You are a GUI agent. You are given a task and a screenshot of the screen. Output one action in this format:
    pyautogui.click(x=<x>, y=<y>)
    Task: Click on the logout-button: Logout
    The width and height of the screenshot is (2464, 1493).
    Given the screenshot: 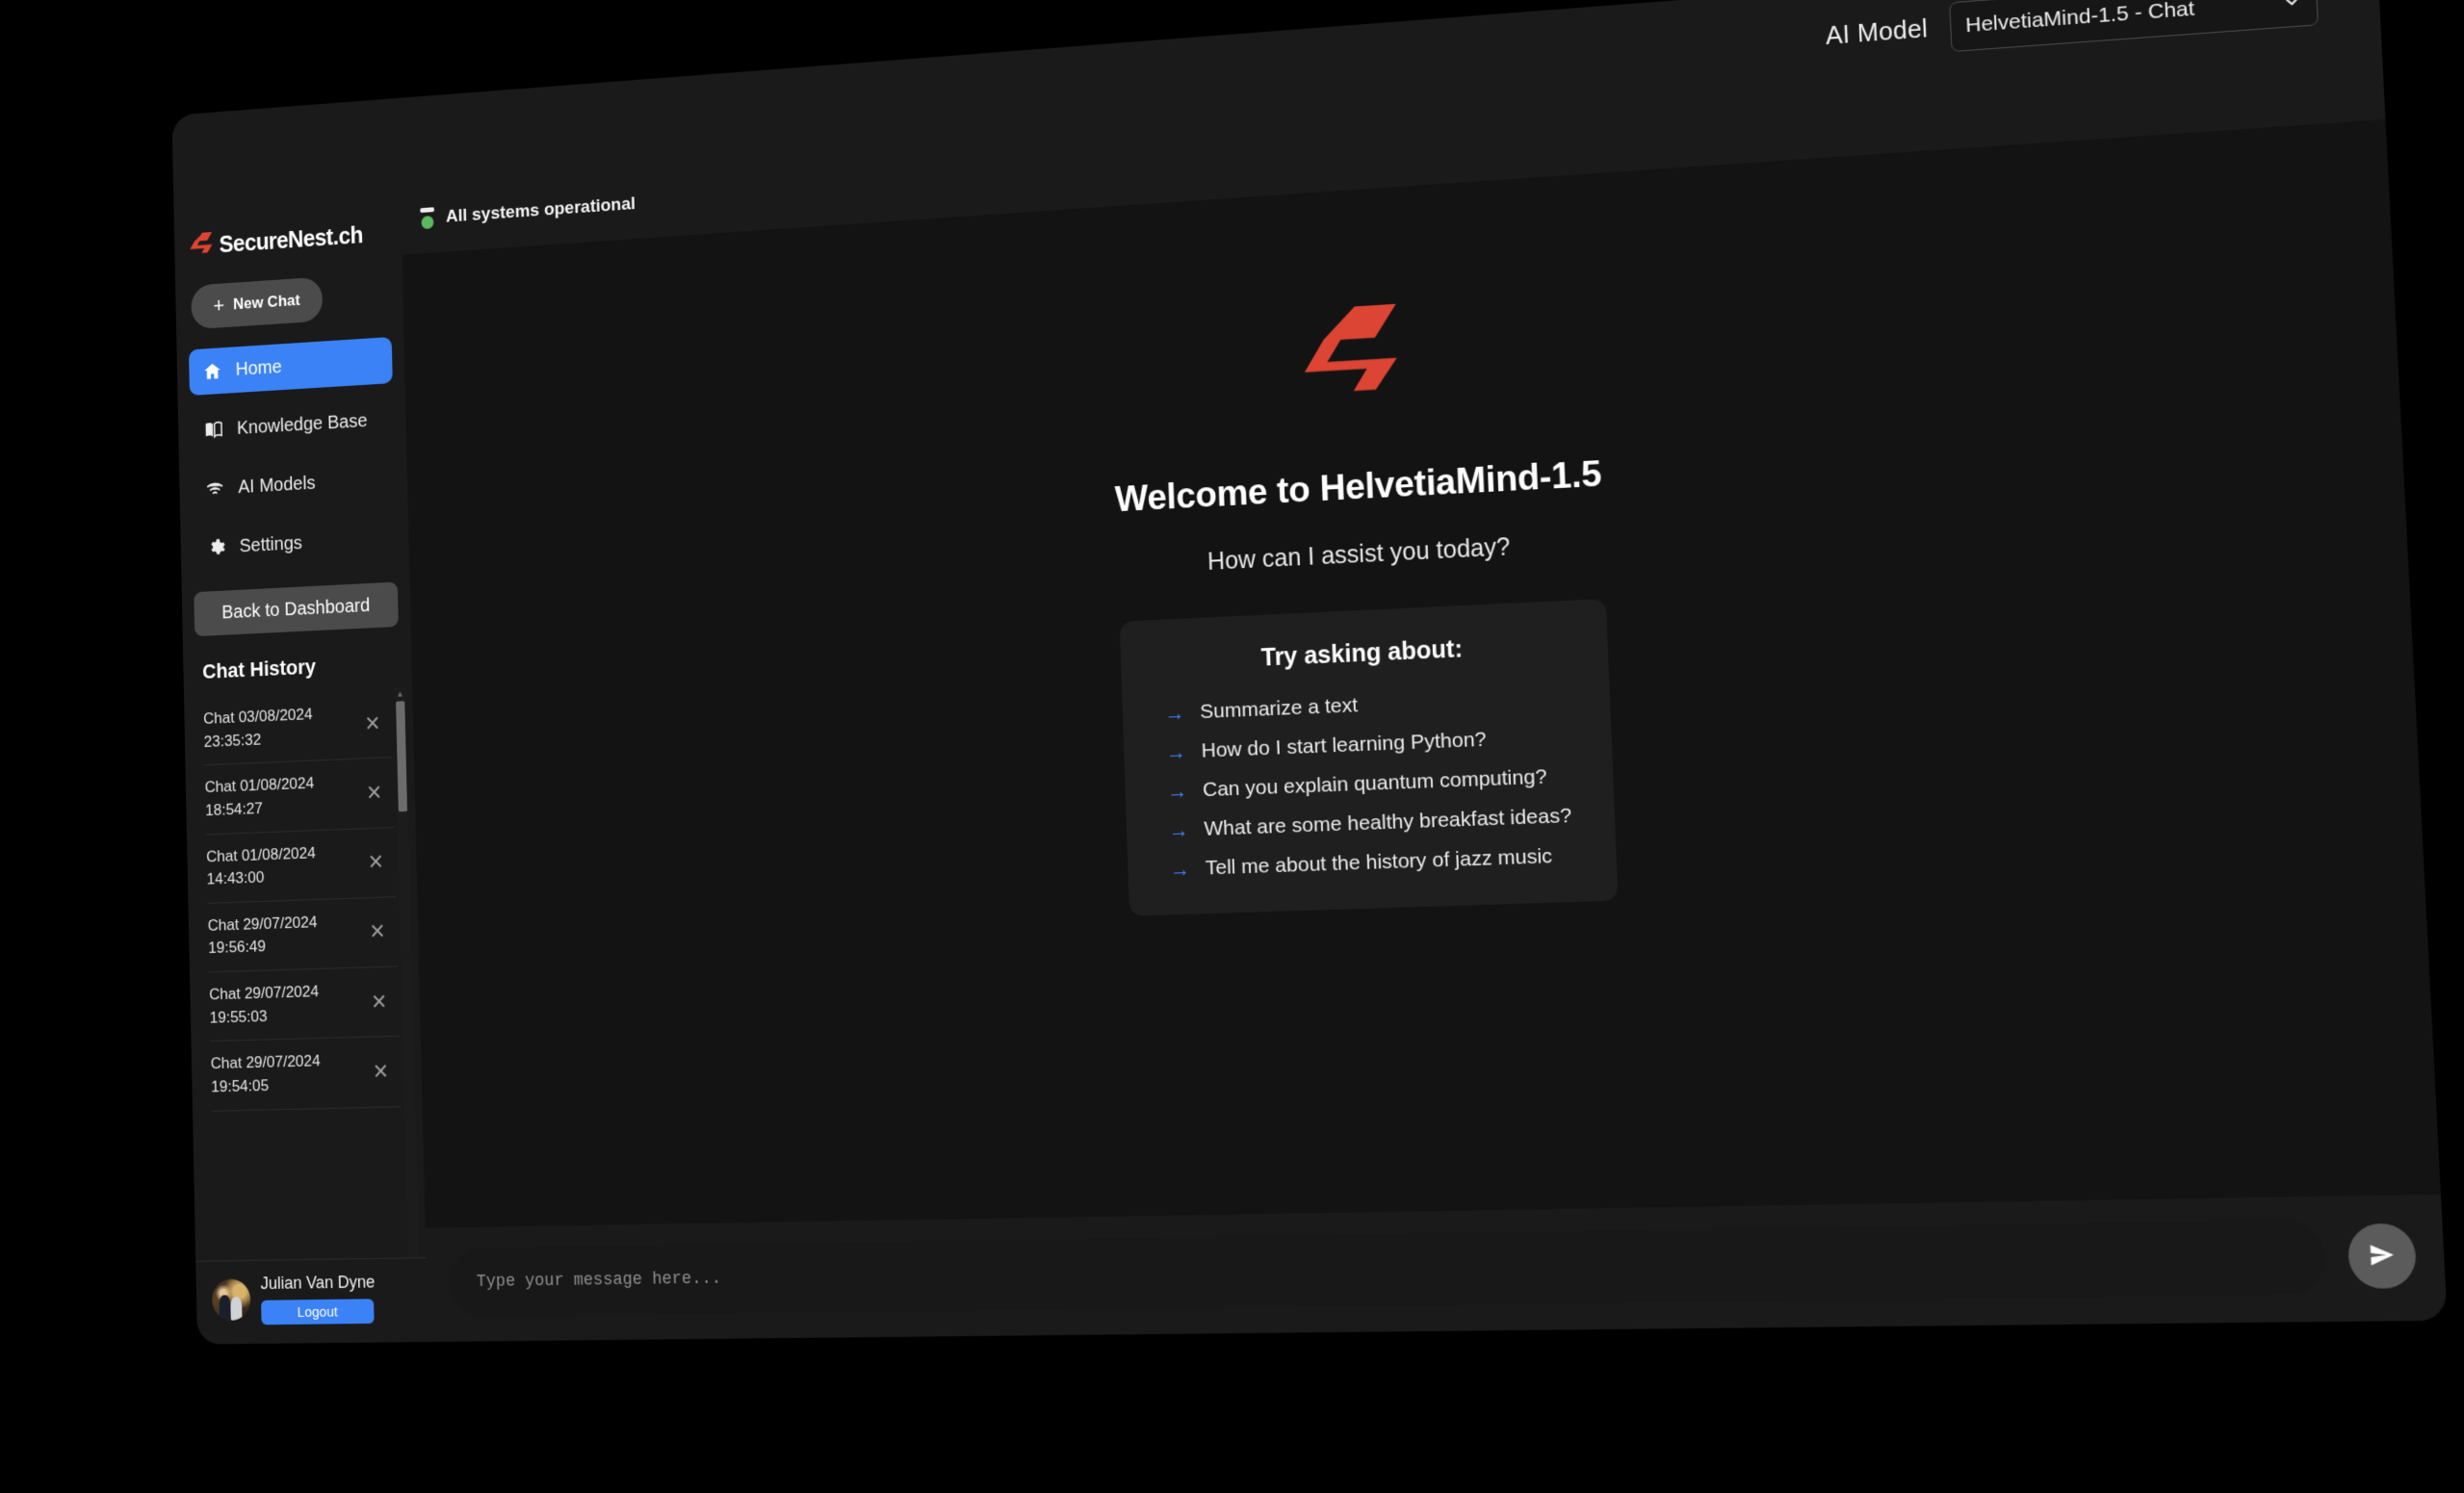 What is the action you would take?
    pyautogui.click(x=318, y=1312)
    